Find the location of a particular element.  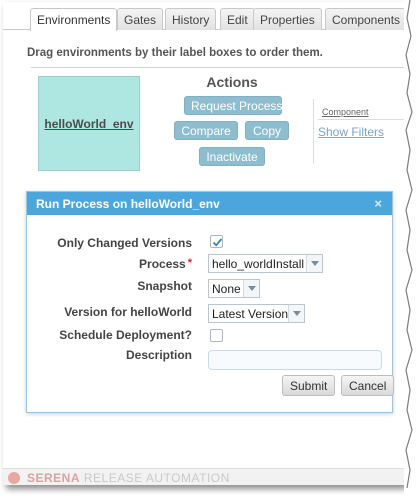

snapshot-select-value: None is located at coordinates (226, 289).